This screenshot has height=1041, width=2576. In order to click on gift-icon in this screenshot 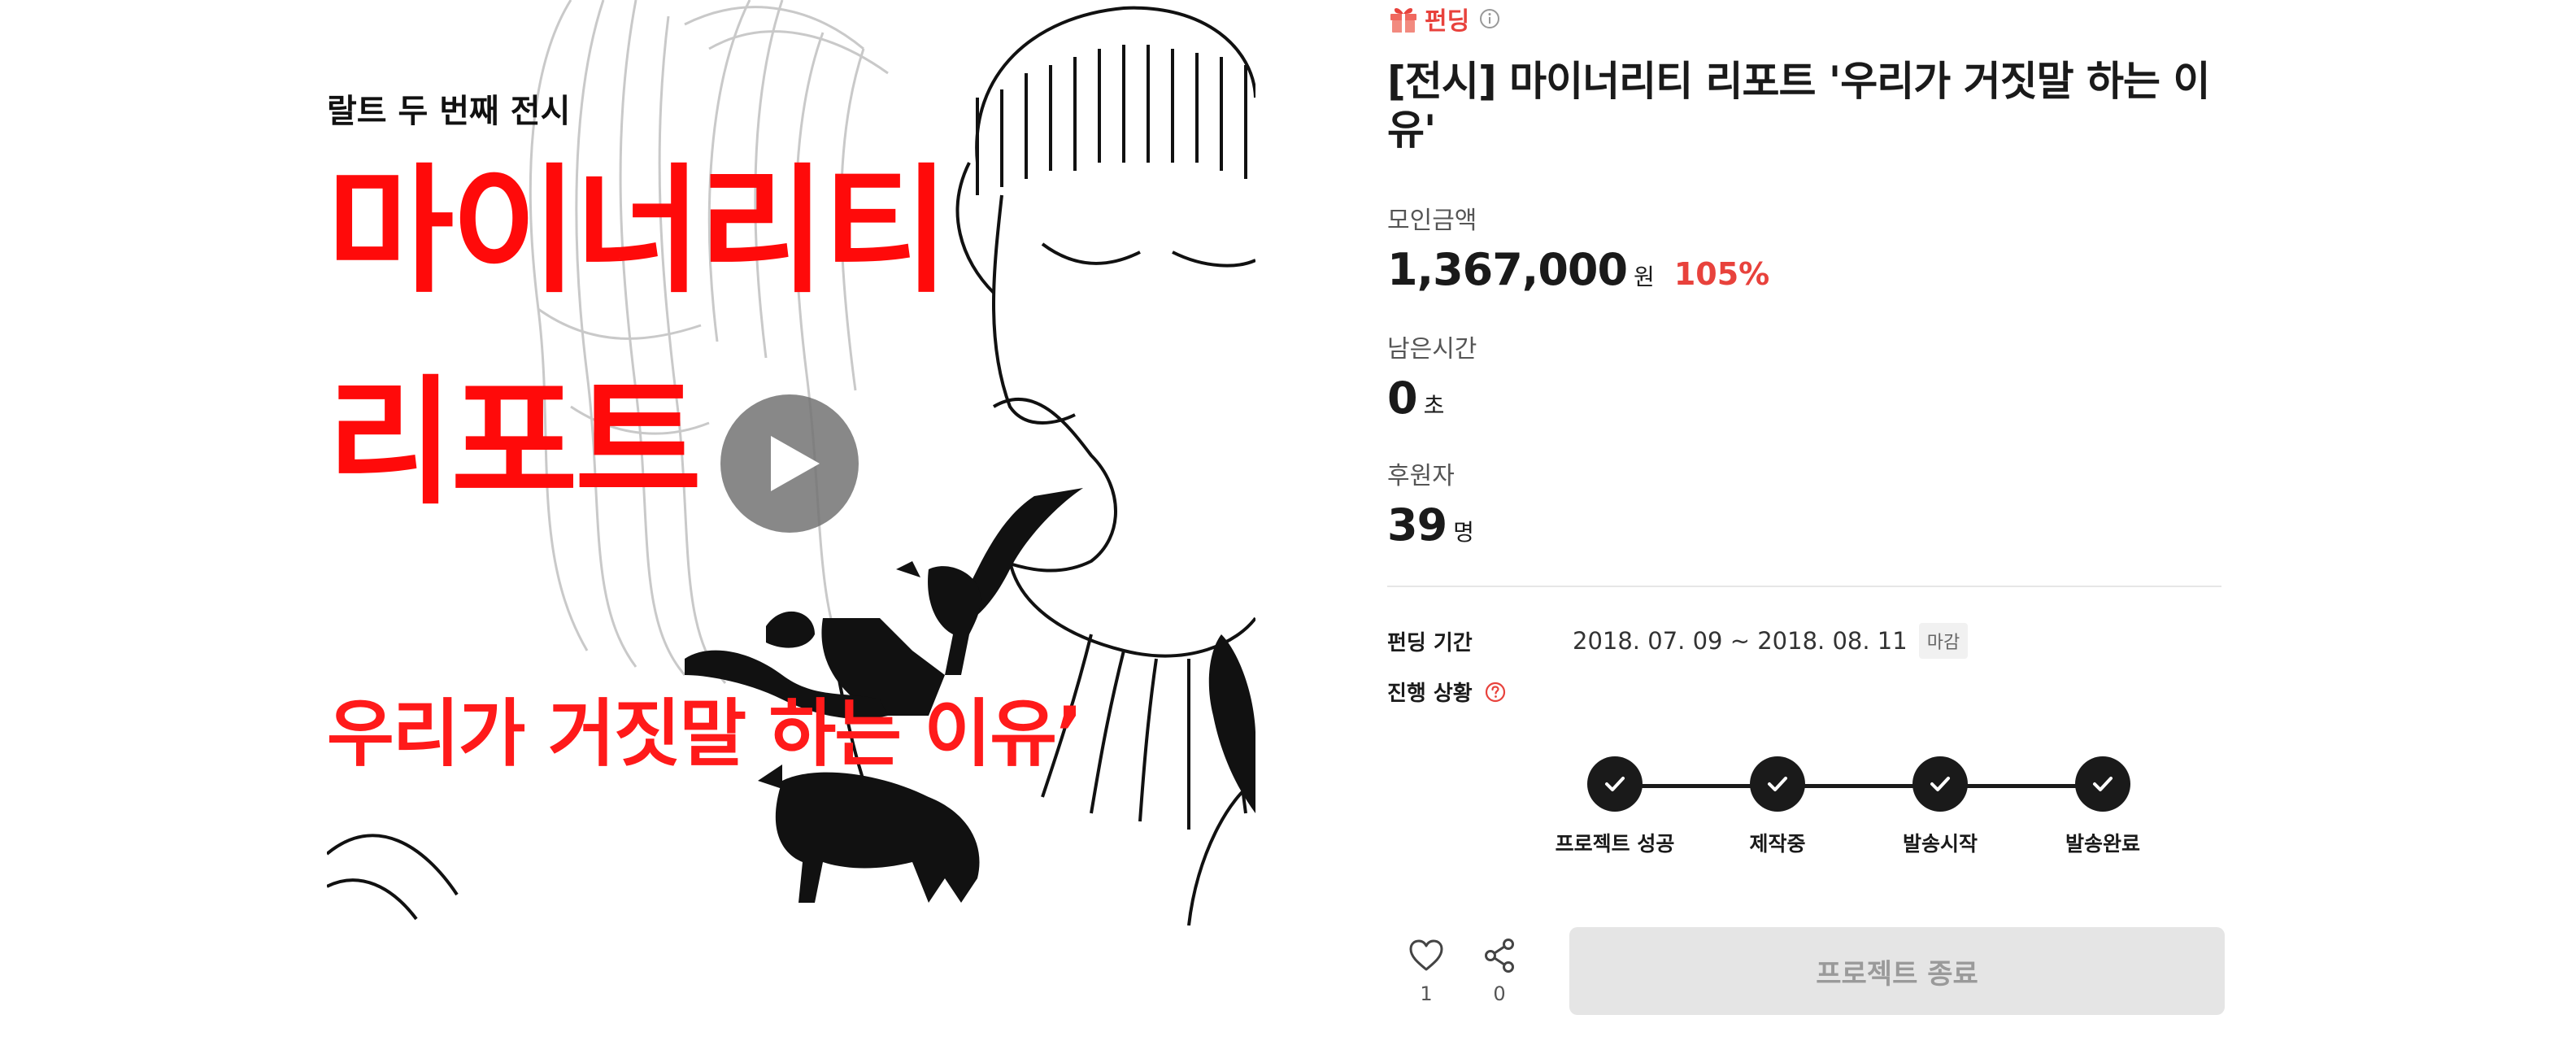, I will do `click(1403, 20)`.